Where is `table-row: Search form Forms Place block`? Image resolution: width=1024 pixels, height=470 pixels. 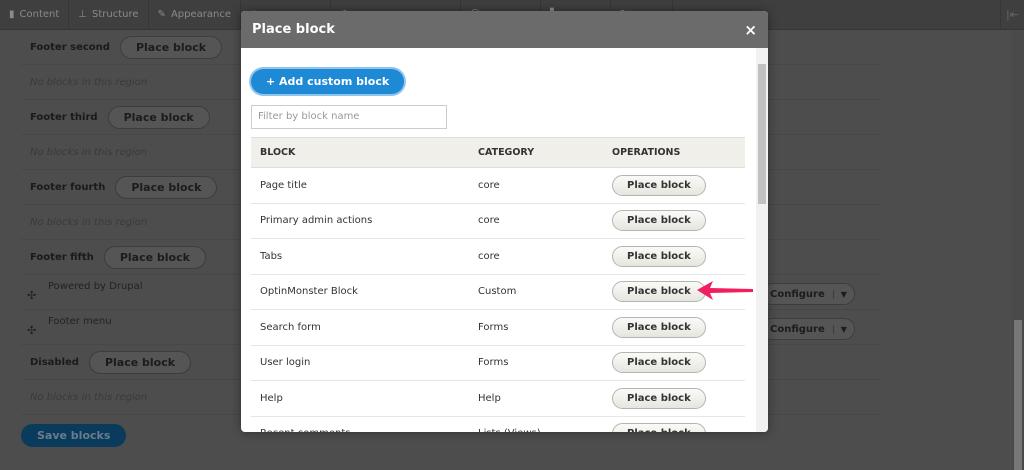
table-row: Search form Forms Place block is located at coordinates (498, 327).